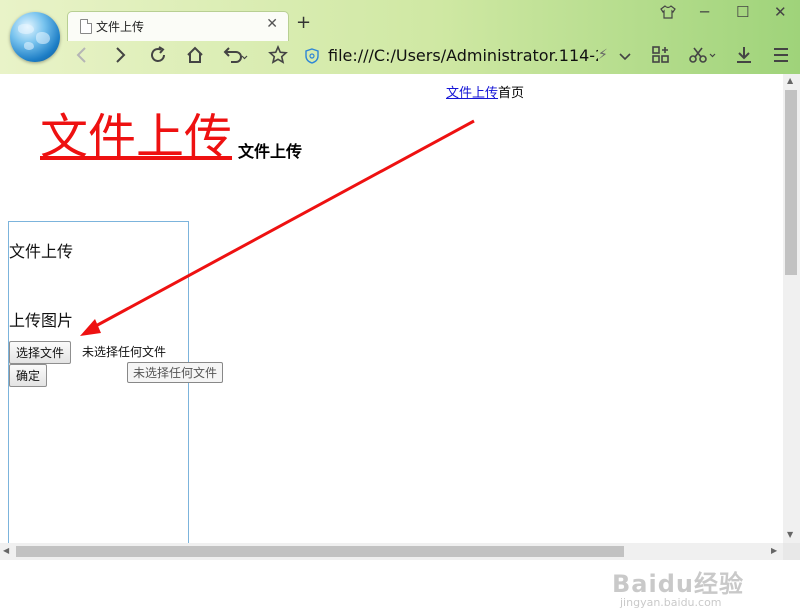 This screenshot has height=614, width=800. Describe the element at coordinates (463, 55) in the screenshot. I see `url-text: file:///C:/Users/Administrator.114-2(` at that location.